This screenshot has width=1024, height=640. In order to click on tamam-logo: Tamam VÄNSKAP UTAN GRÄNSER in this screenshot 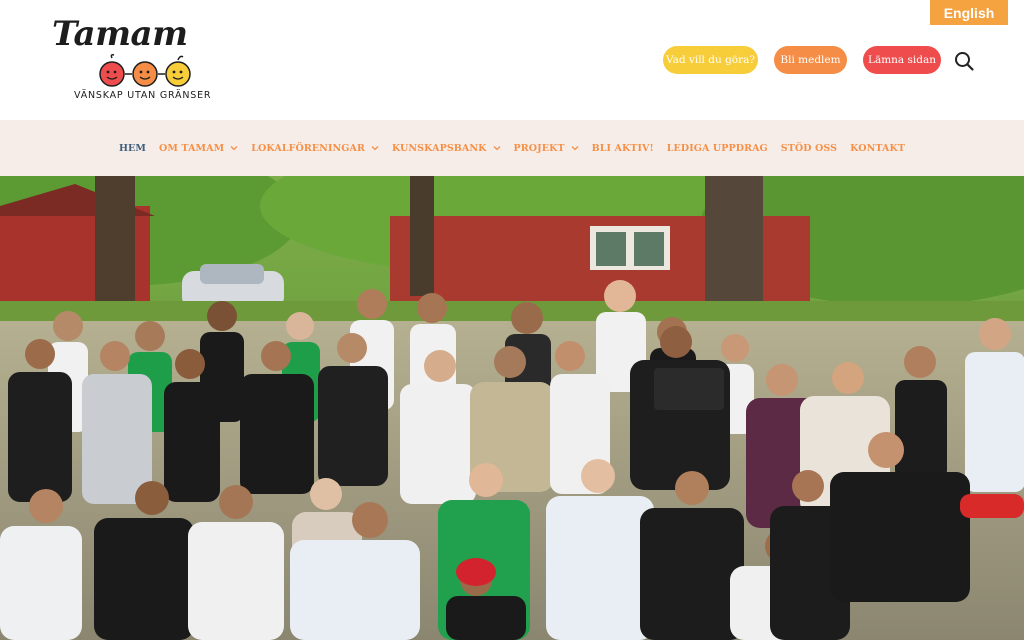, I will do `click(131, 59)`.